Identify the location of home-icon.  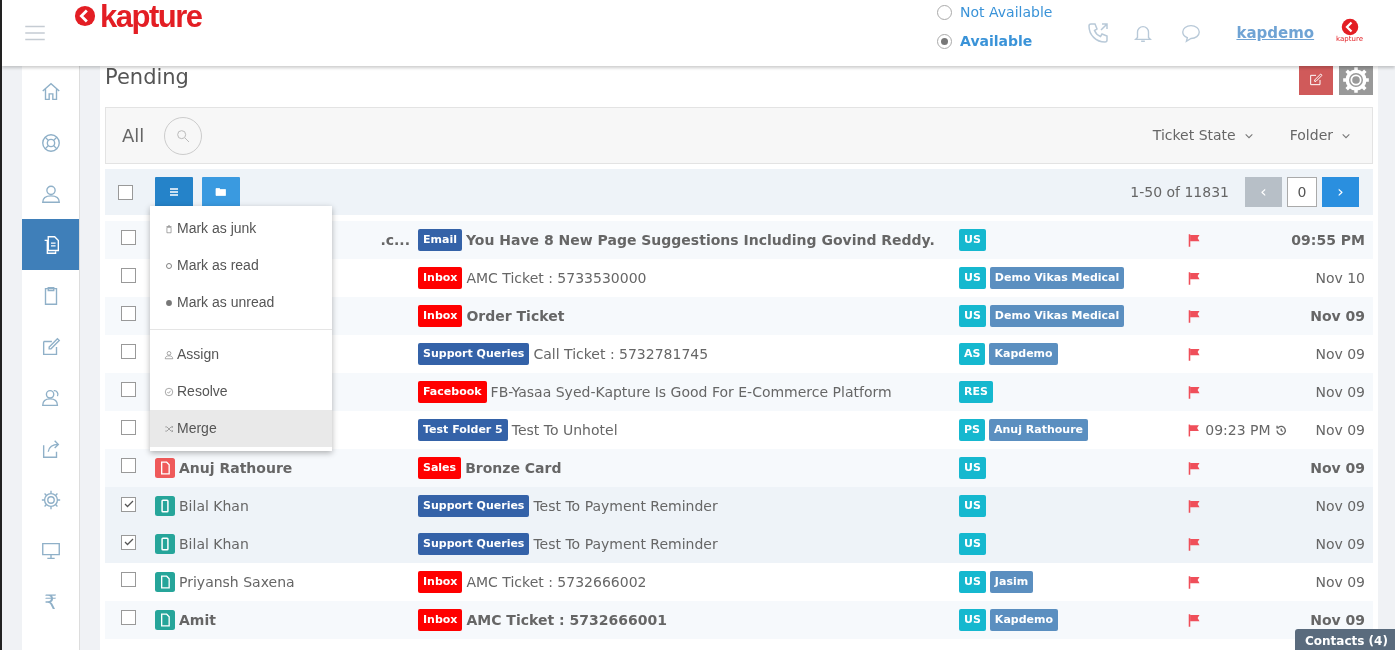
(50, 91).